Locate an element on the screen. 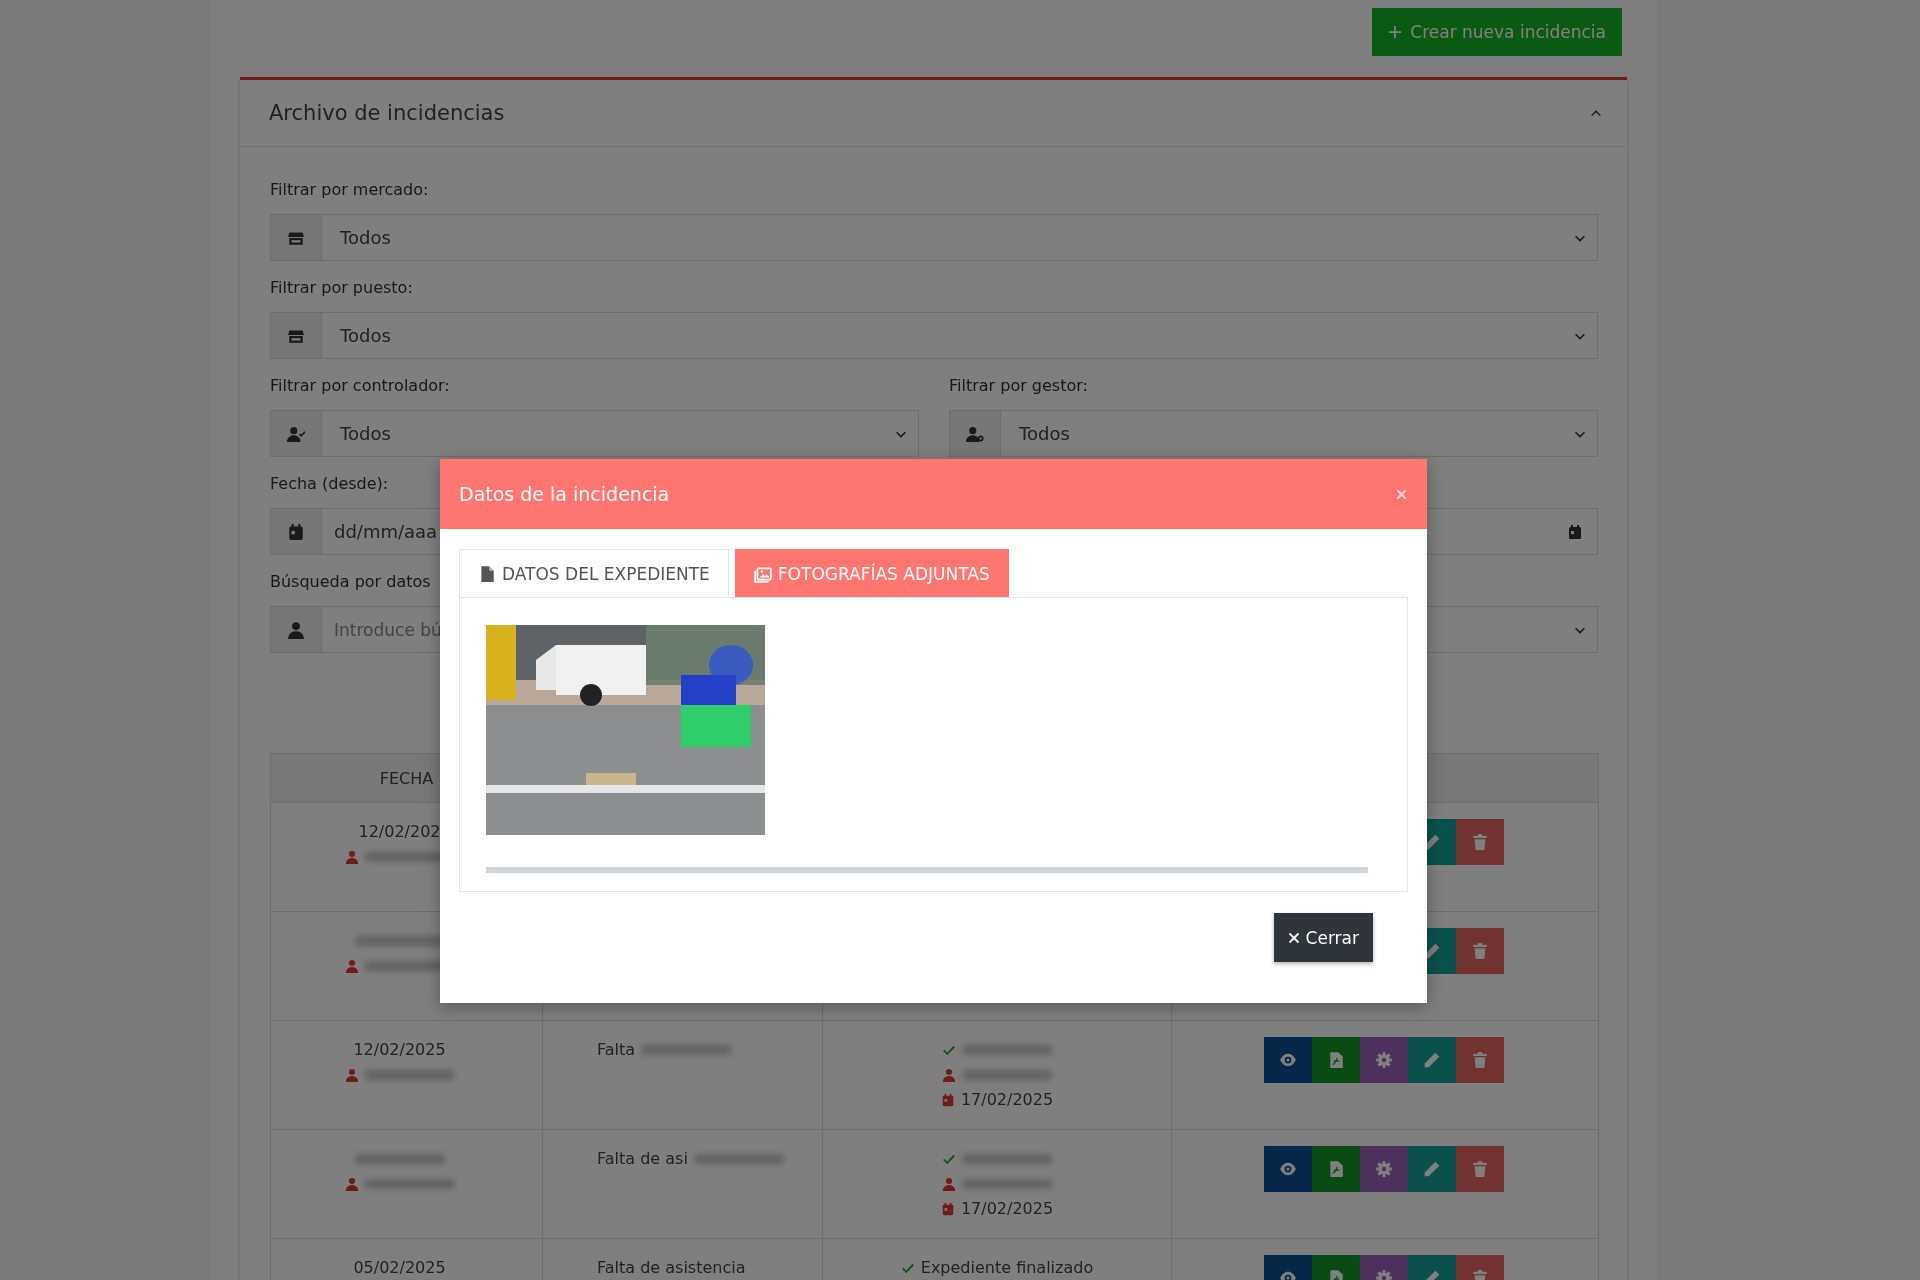 Image resolution: width=1920 pixels, height=1280 pixels. filter-label: Filtrar por gestor: is located at coordinates (1018, 386).